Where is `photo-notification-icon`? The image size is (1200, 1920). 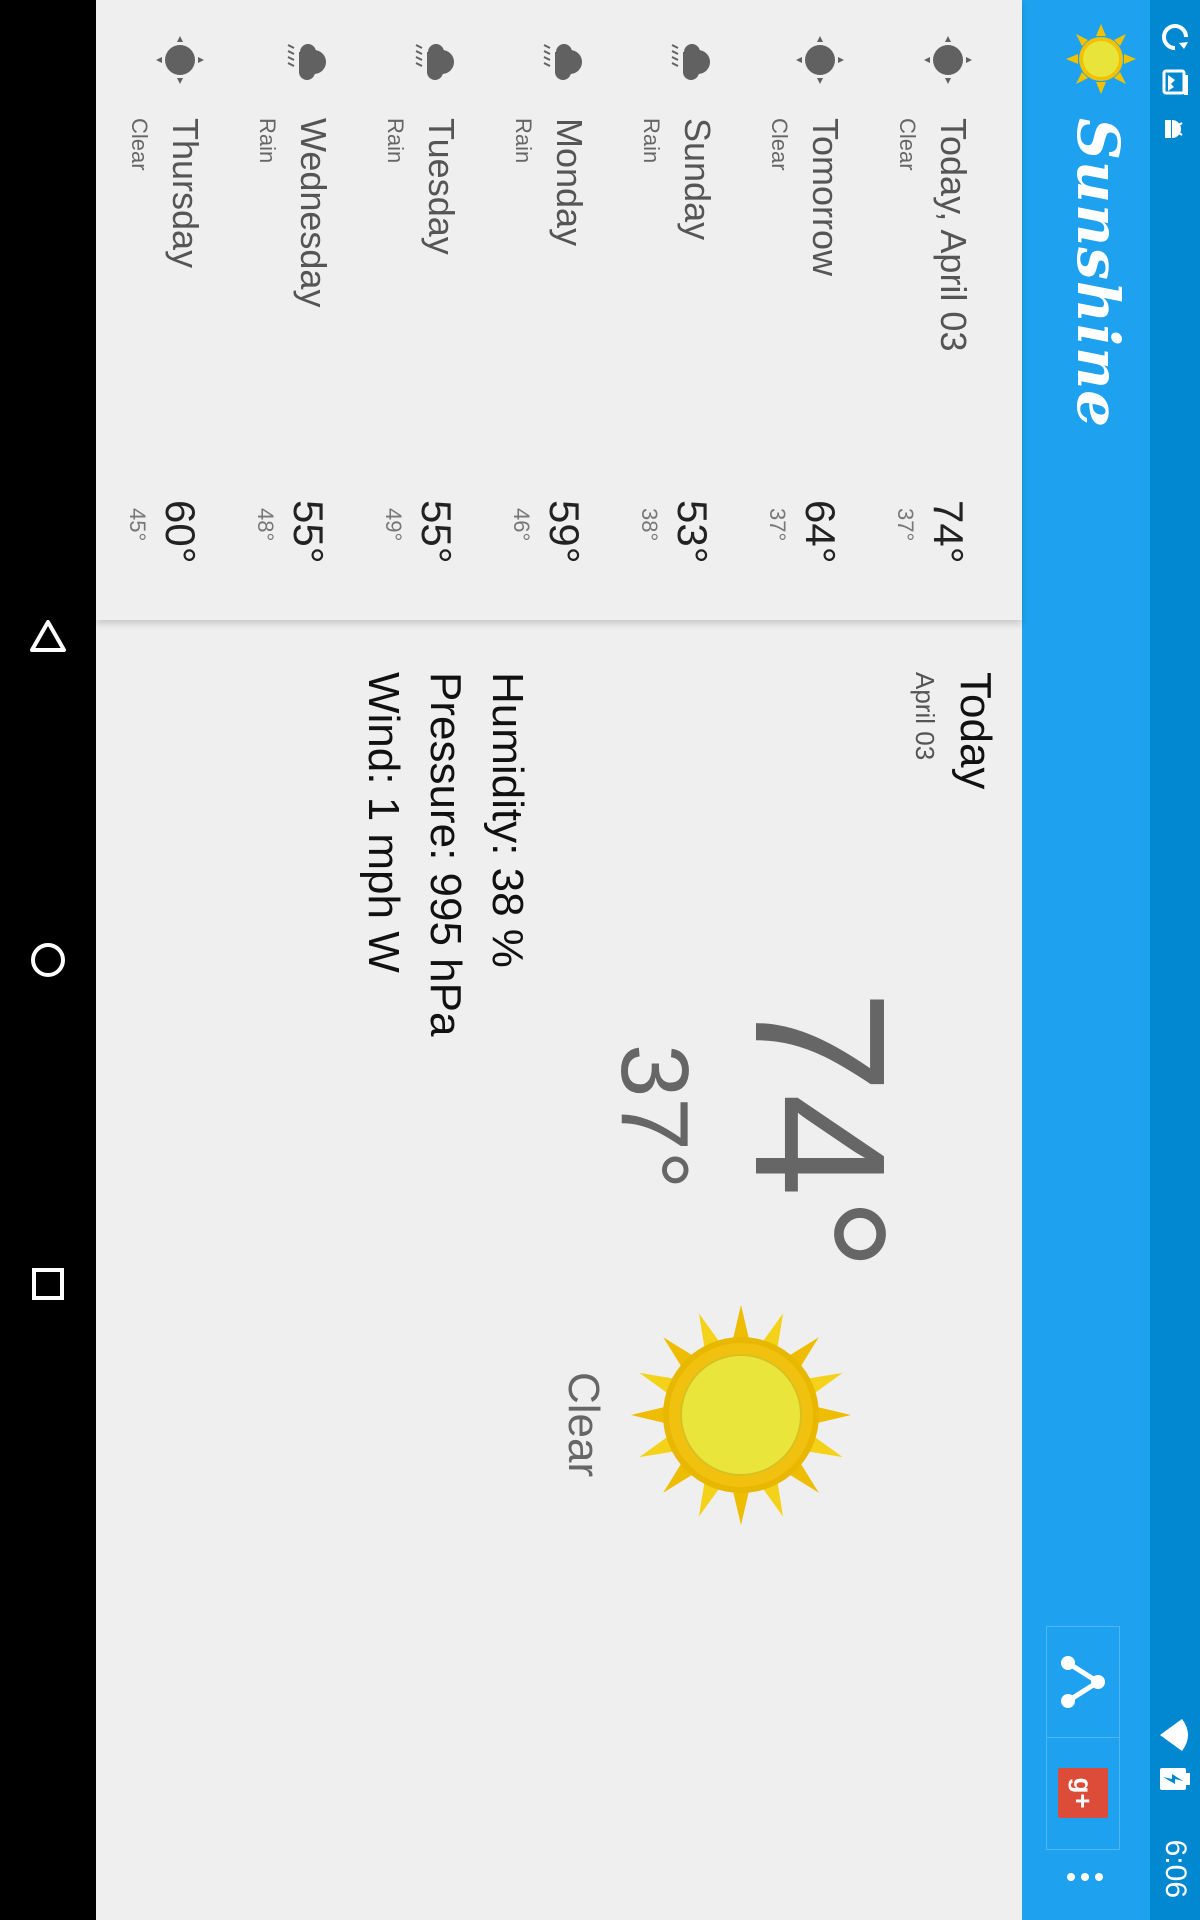
photo-notification-icon is located at coordinates (1175, 83).